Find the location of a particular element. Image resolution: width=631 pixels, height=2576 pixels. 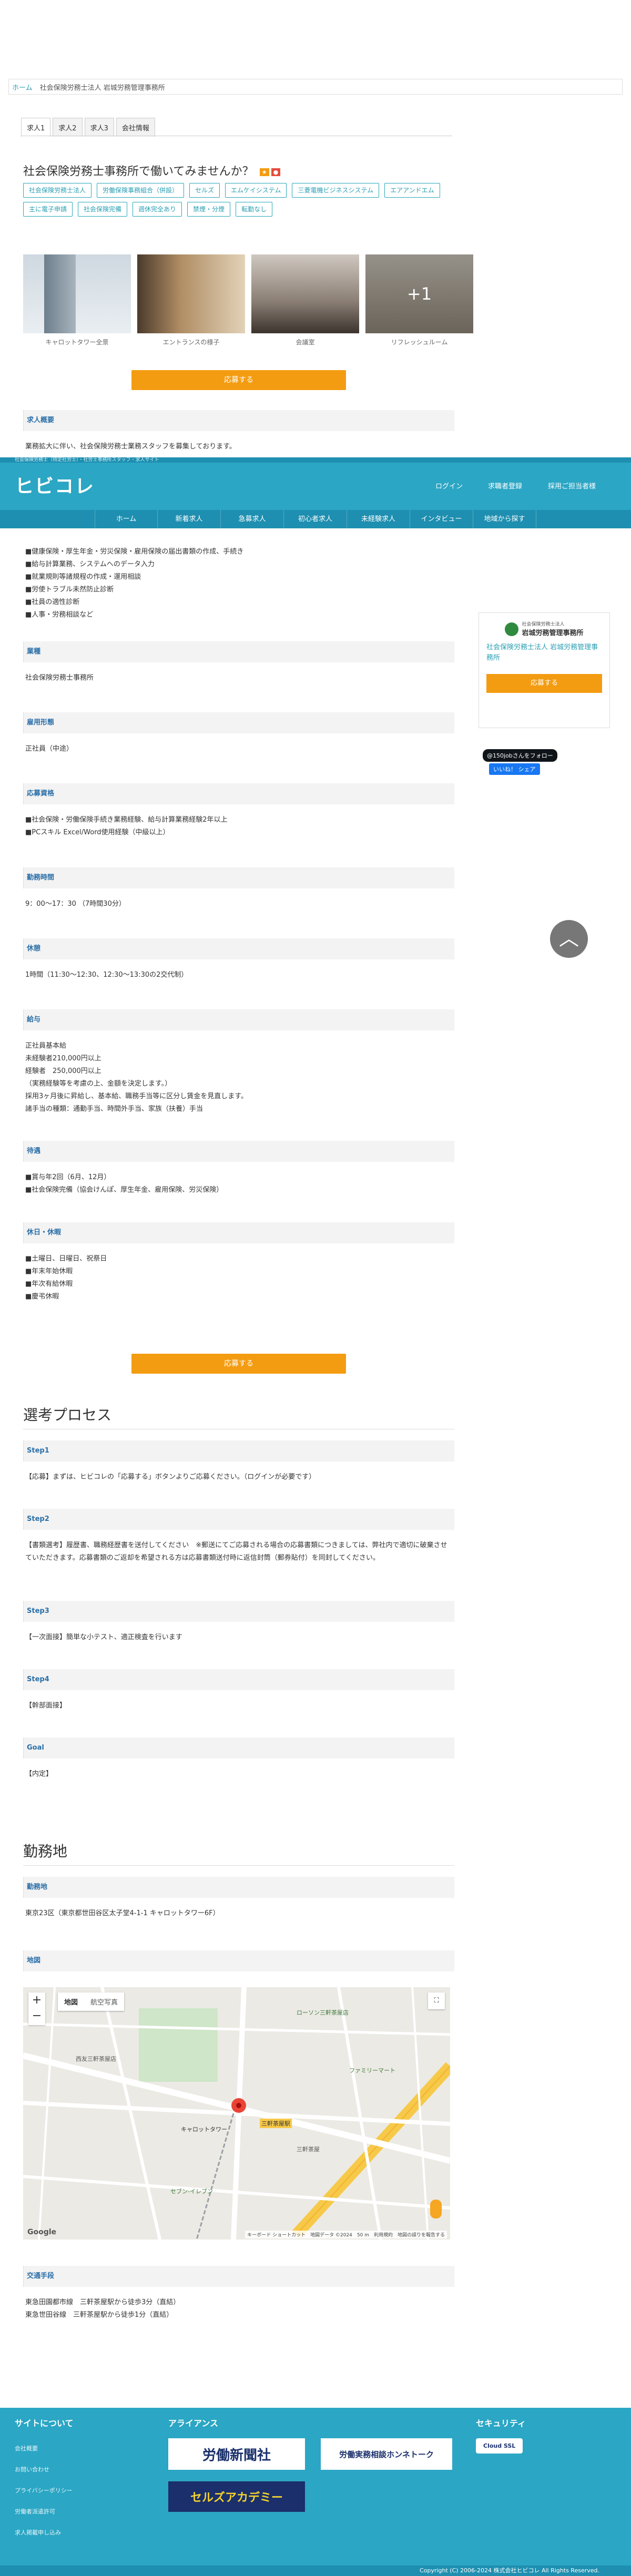

photo-caption: リフレッシュルーム is located at coordinates (419, 342).